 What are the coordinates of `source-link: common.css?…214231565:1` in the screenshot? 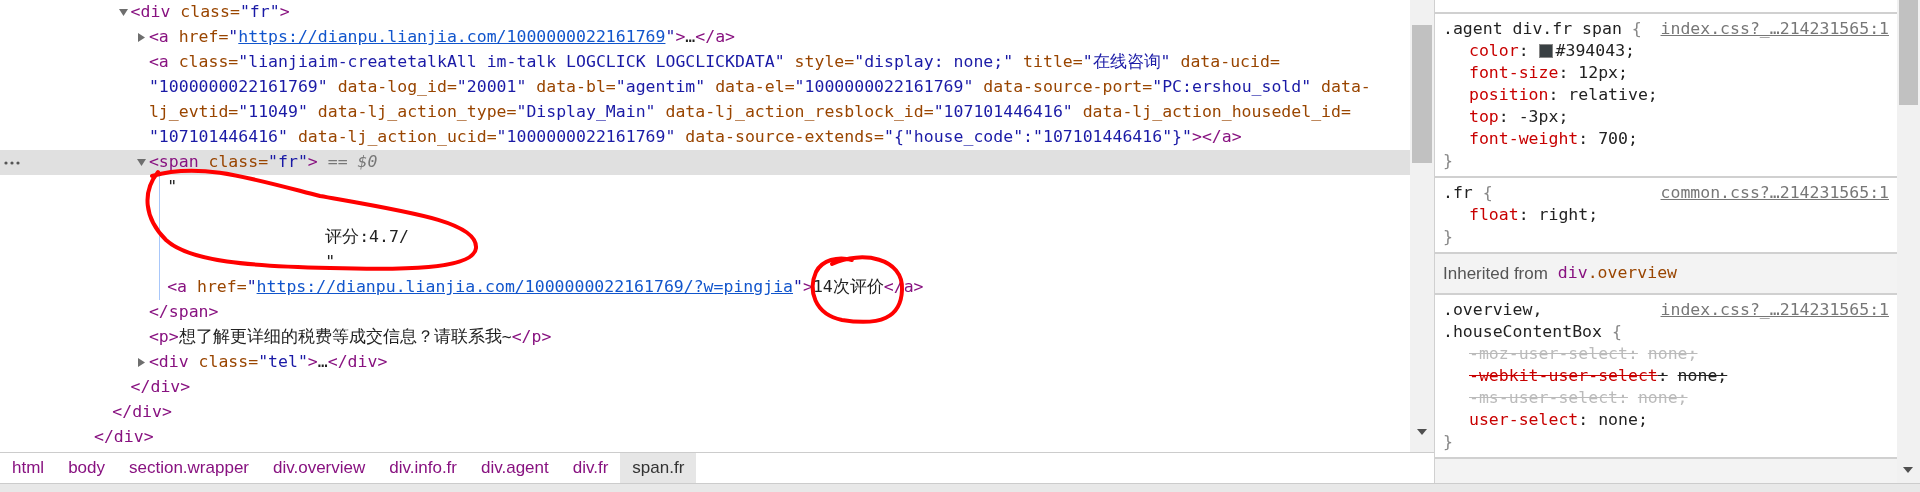 It's located at (1774, 193).